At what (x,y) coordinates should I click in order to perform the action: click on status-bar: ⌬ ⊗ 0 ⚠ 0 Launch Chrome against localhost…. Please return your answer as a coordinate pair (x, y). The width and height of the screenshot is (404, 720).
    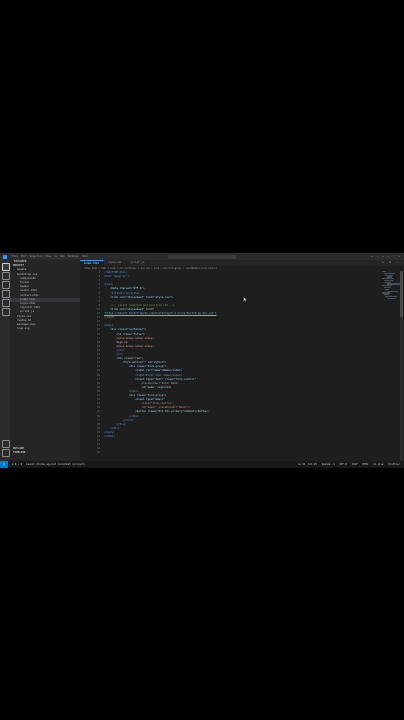
    Looking at the image, I should click on (202, 464).